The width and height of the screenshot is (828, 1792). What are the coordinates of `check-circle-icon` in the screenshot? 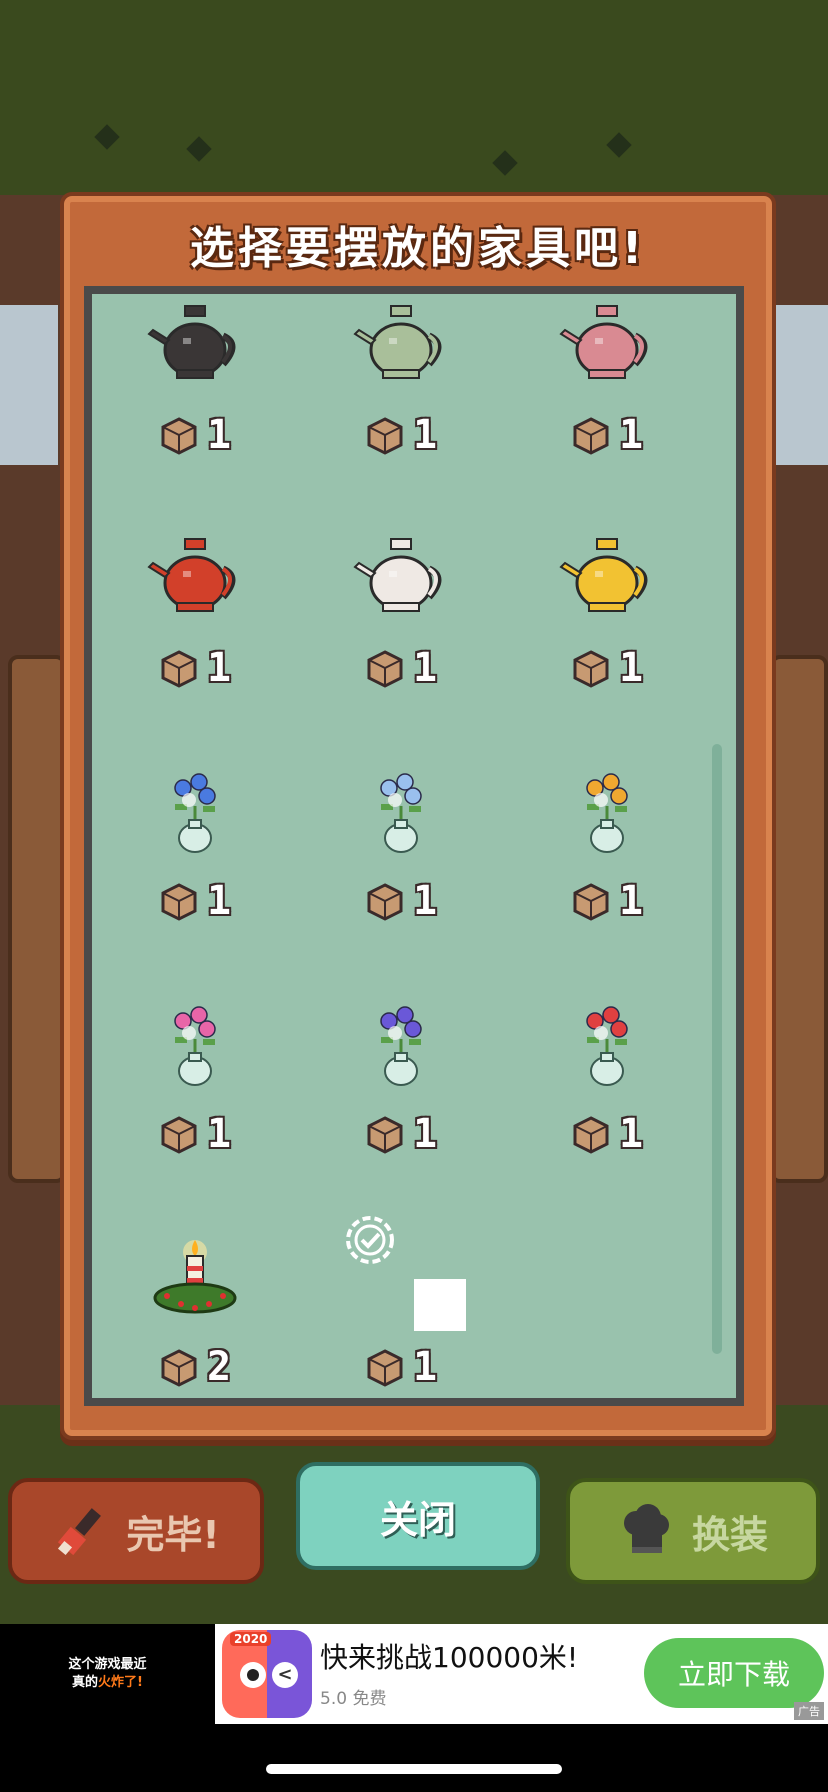 It's located at (370, 1240).